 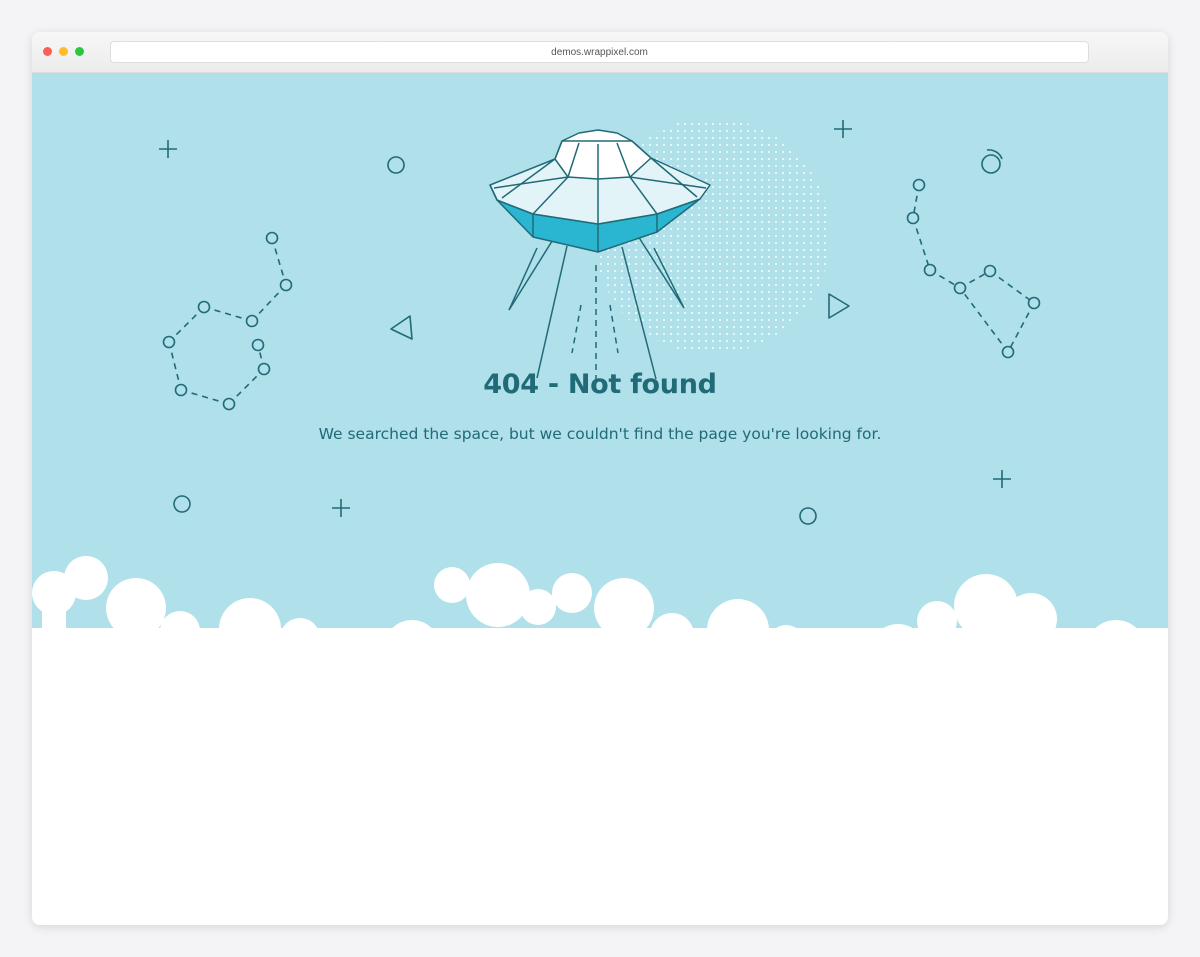 I want to click on maximize-window-button, so click(x=79, y=51).